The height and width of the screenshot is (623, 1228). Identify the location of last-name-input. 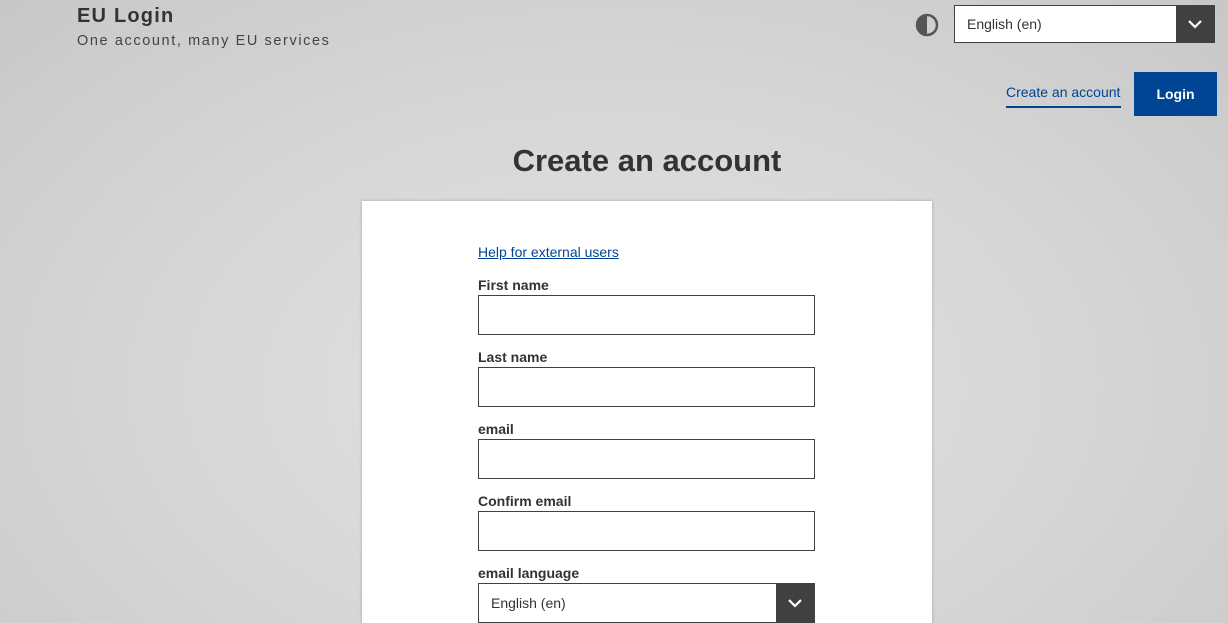
(646, 387).